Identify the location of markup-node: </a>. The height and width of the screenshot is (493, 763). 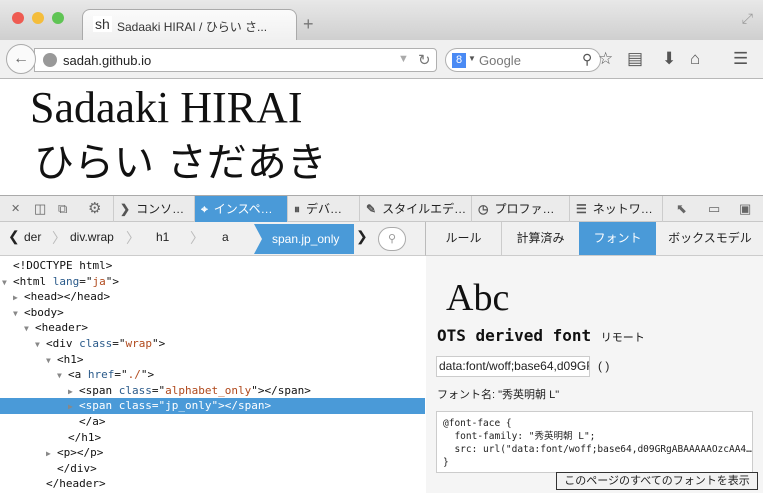
(212, 422).